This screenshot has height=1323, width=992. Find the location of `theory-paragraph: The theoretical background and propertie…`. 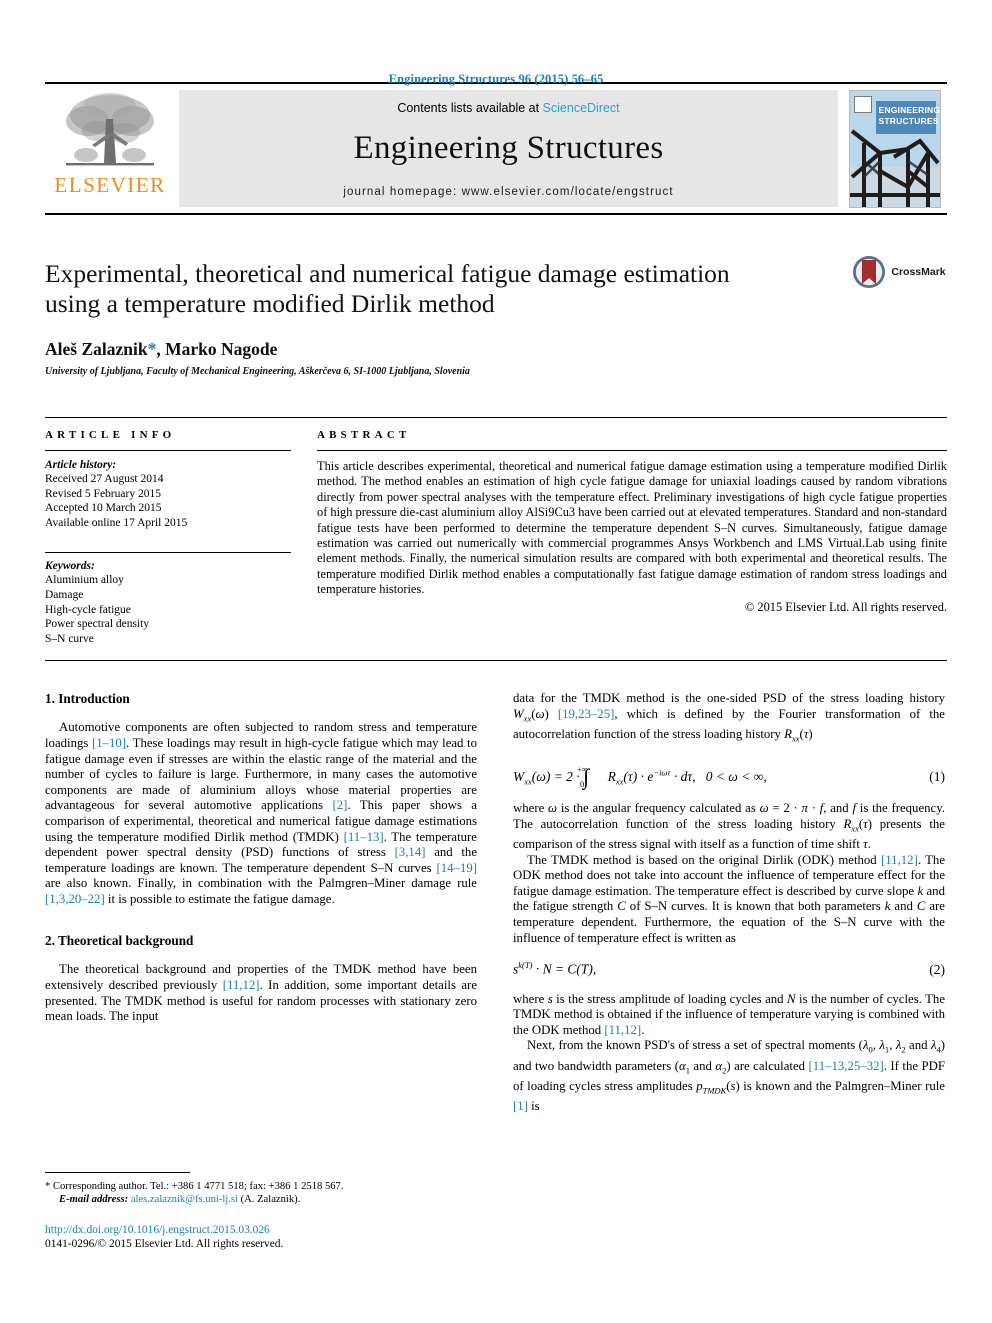

theory-paragraph: The theoretical background and propertie… is located at coordinates (261, 993).